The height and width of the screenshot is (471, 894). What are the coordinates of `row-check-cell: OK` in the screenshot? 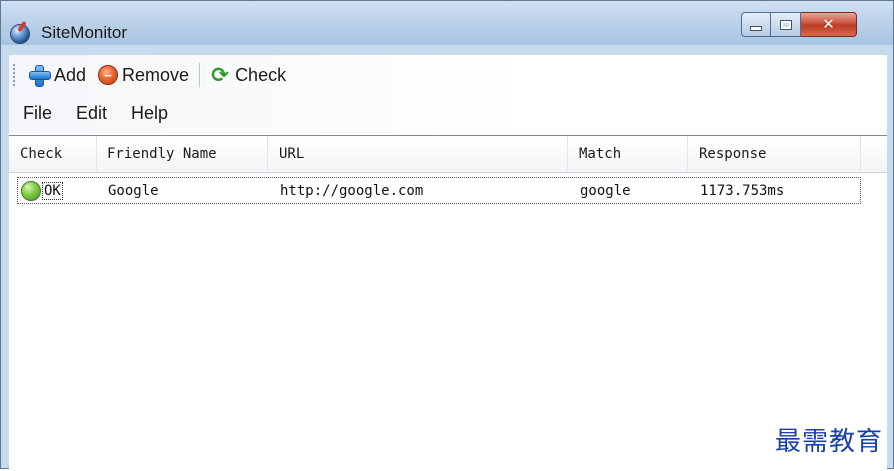 It's located at (58, 190).